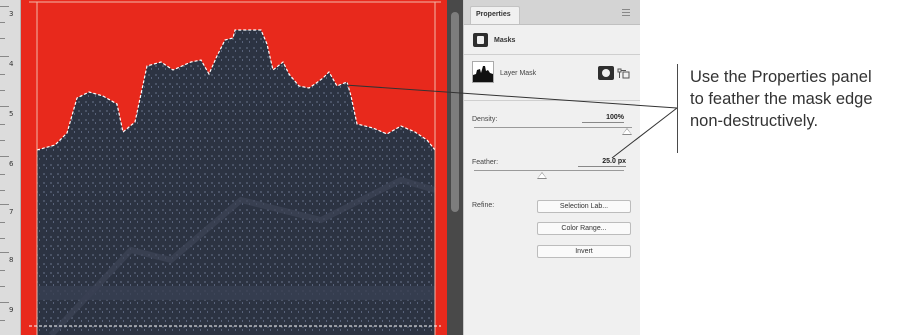  What do you see at coordinates (677, 108) in the screenshot?
I see `callout-bracket` at bounding box center [677, 108].